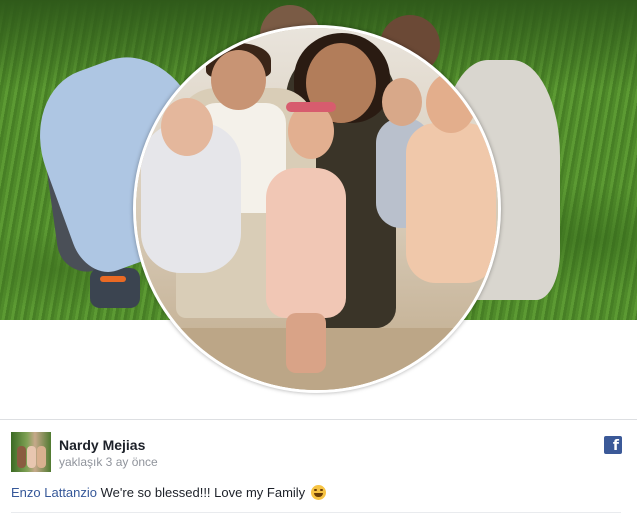 The height and width of the screenshot is (525, 637). Describe the element at coordinates (31, 452) in the screenshot. I see `author-avatar` at that location.